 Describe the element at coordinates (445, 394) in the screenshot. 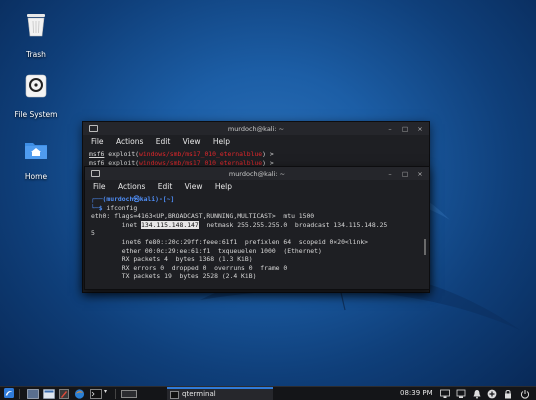

I see `monitor-icon` at that location.